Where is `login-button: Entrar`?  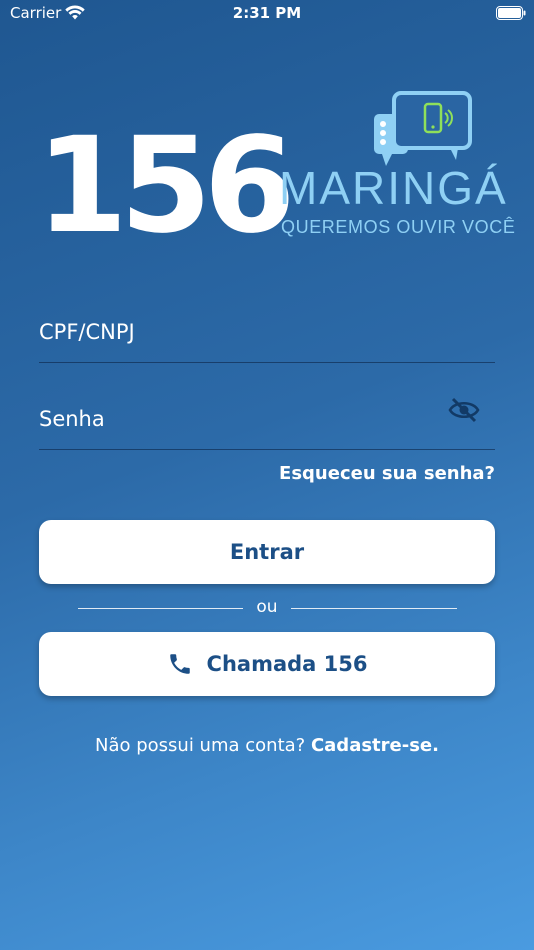 login-button: Entrar is located at coordinates (267, 552).